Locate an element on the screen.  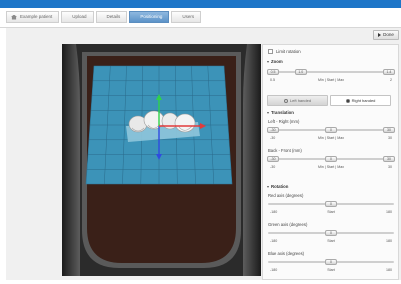
left-right-max-handle: 30 is located at coordinates (388, 130).